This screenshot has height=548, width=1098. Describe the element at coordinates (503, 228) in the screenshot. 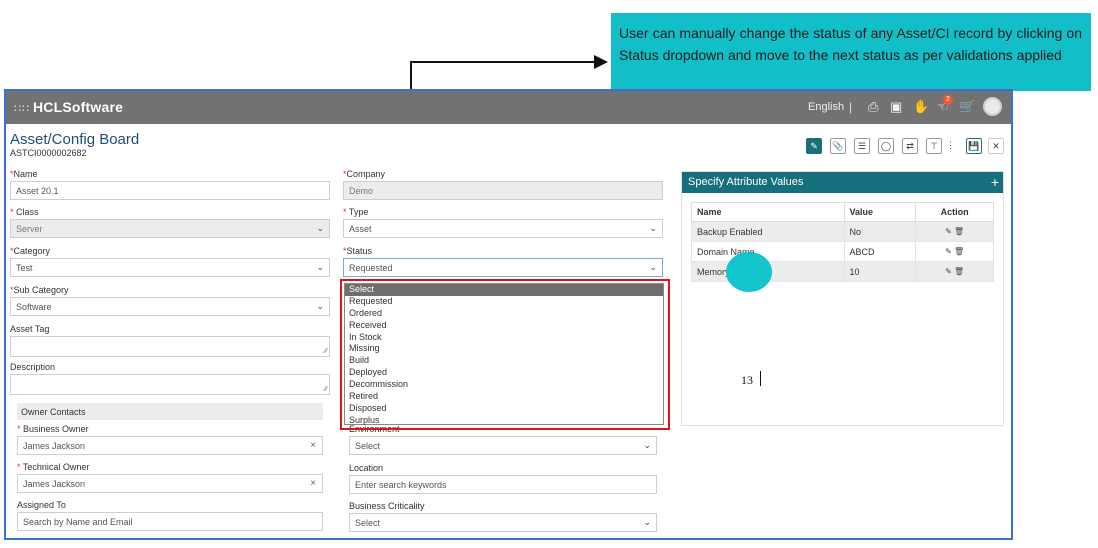

I see `type-select: Asset ⌄` at that location.